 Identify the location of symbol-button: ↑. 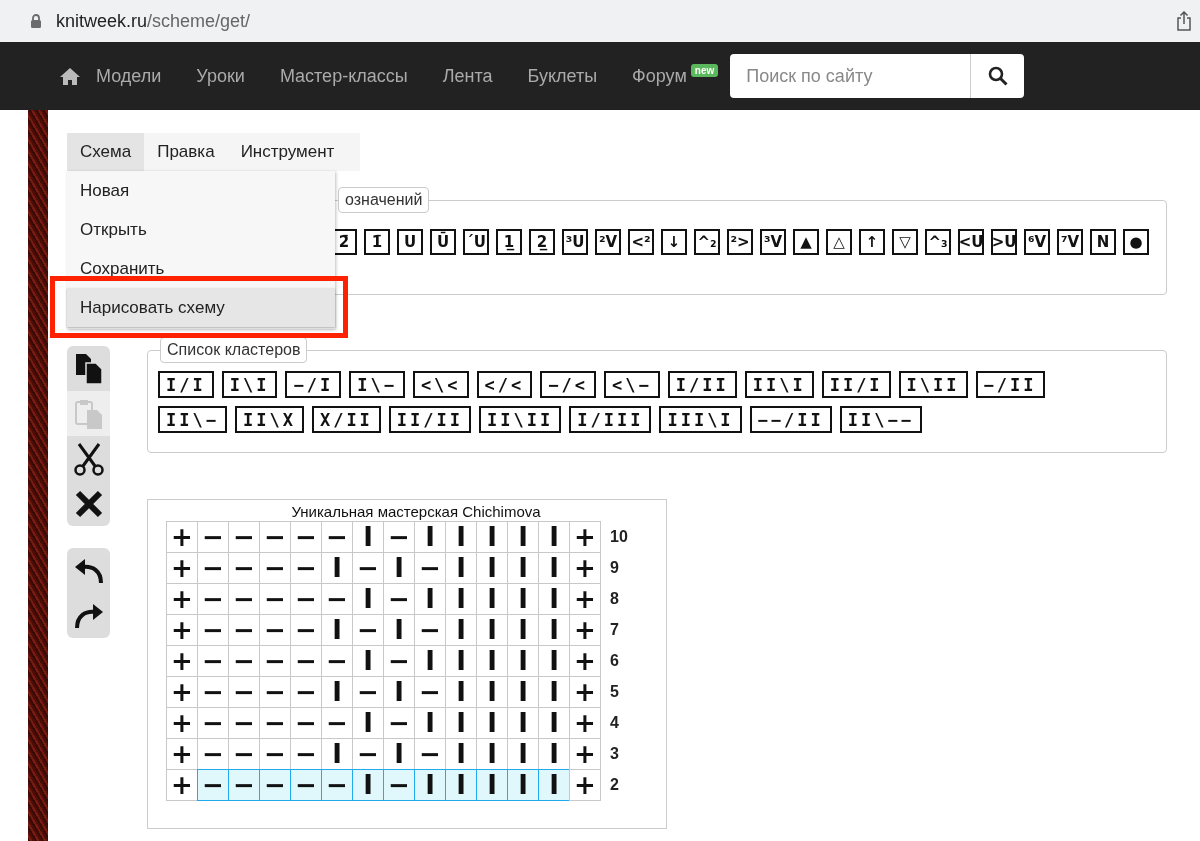
(872, 242).